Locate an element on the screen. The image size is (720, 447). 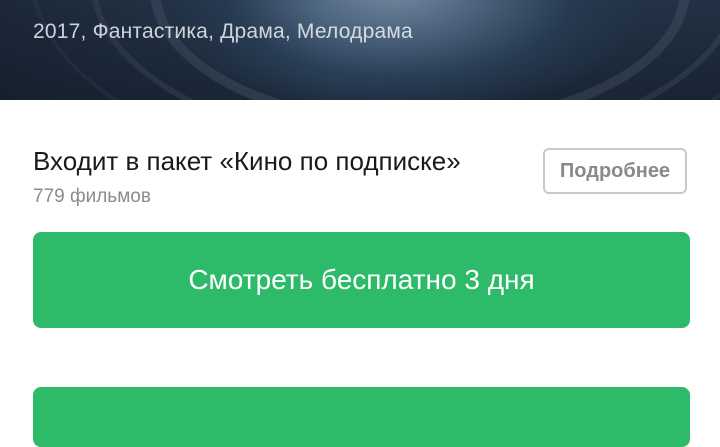
secondary-action-button is located at coordinates (361, 417).